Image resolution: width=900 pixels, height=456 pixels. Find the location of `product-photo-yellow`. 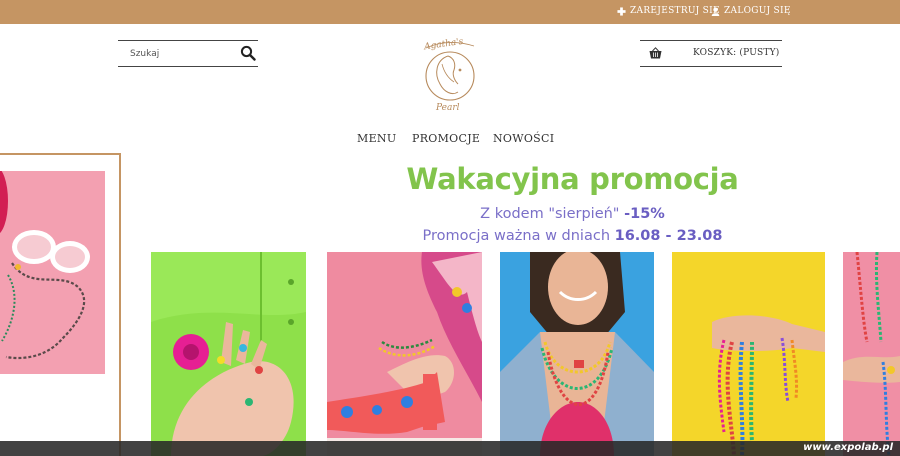

product-photo-yellow is located at coordinates (748, 354).